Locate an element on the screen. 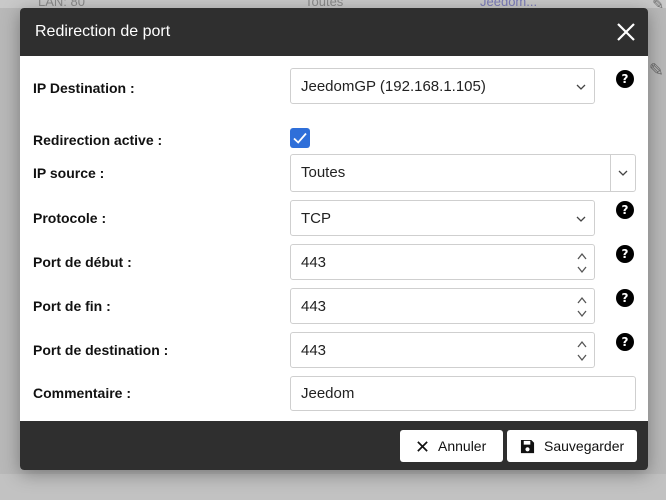  port-debut-value: 443 is located at coordinates (314, 262).